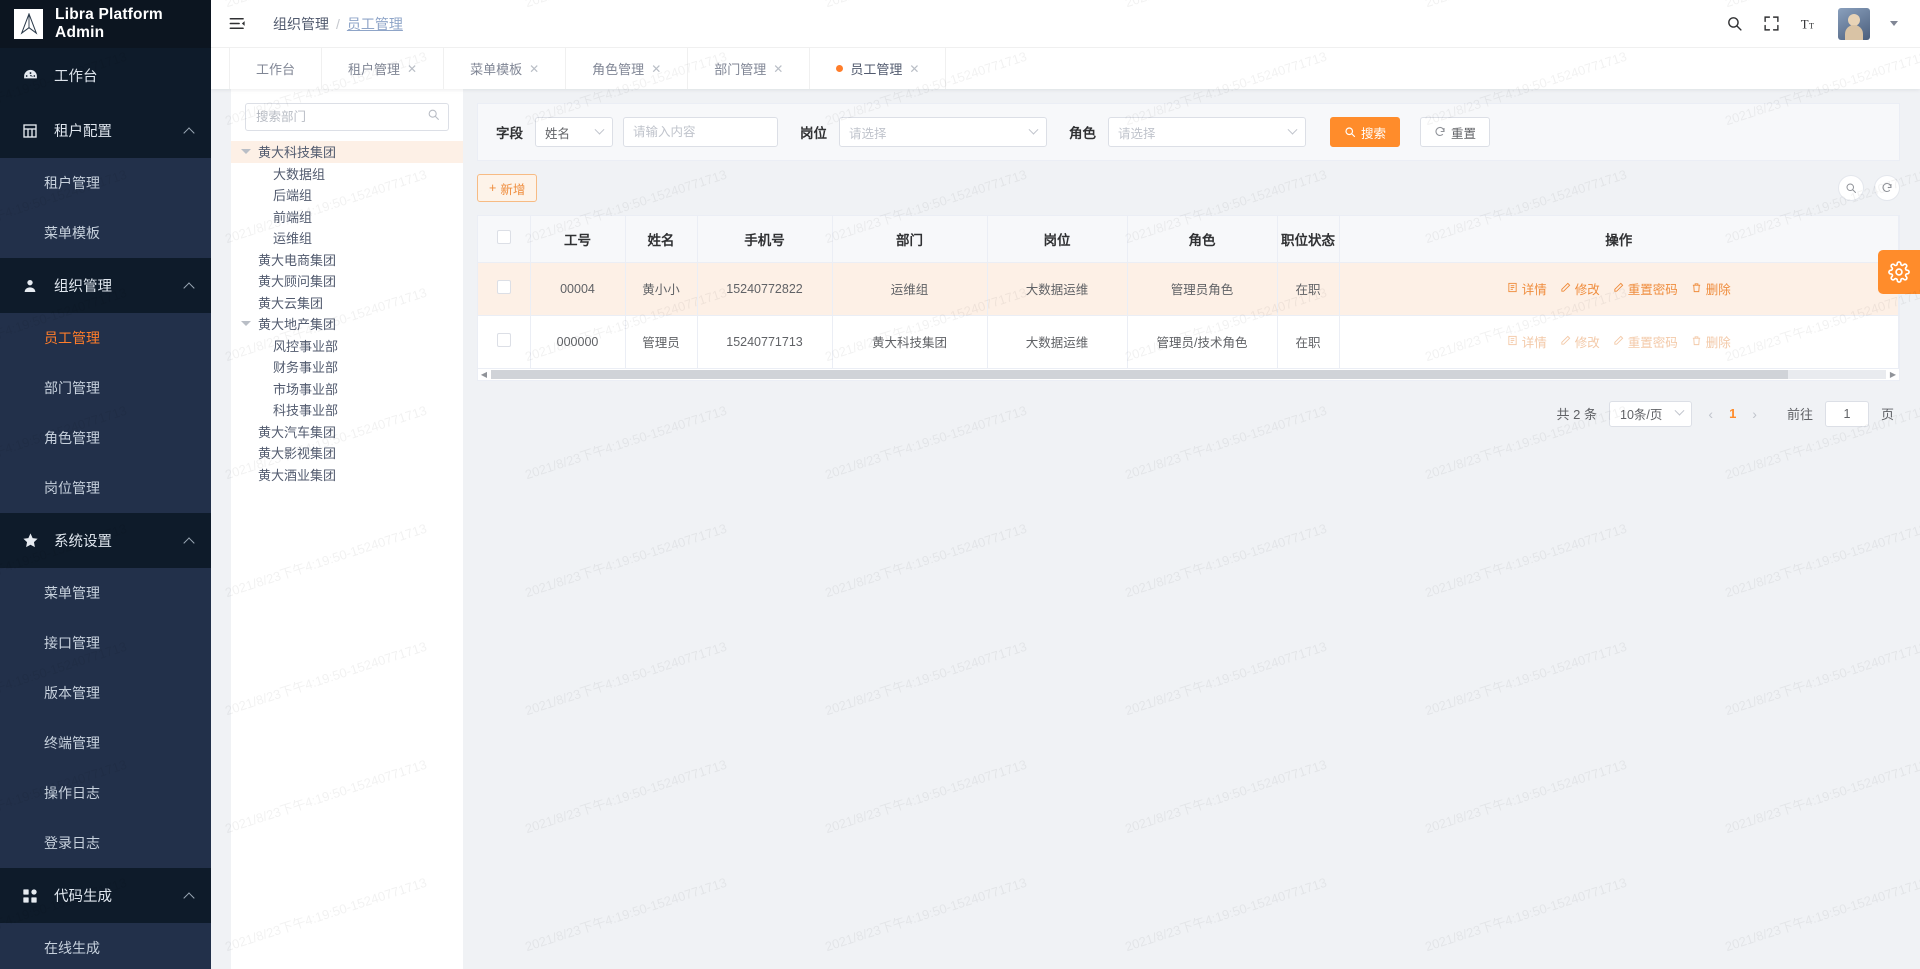  Describe the element at coordinates (347, 195) in the screenshot. I see `tree-node-后端组: 后端组` at that location.